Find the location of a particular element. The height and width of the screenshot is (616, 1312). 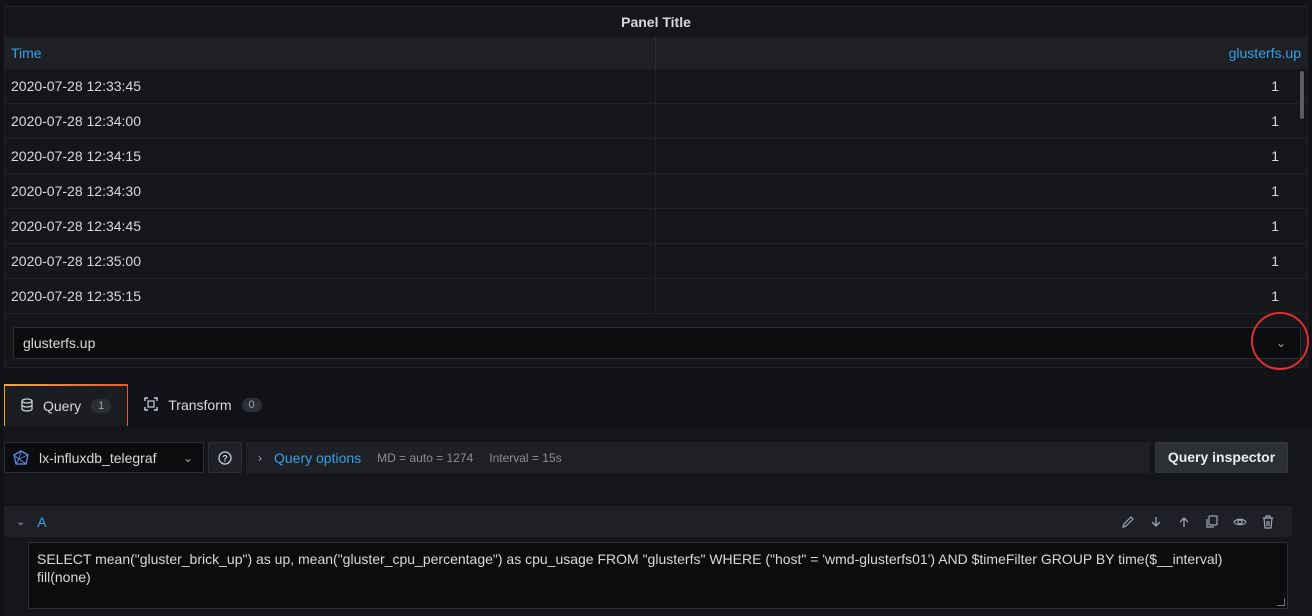

max-data-points: MD = auto = 1274 is located at coordinates (425, 457).